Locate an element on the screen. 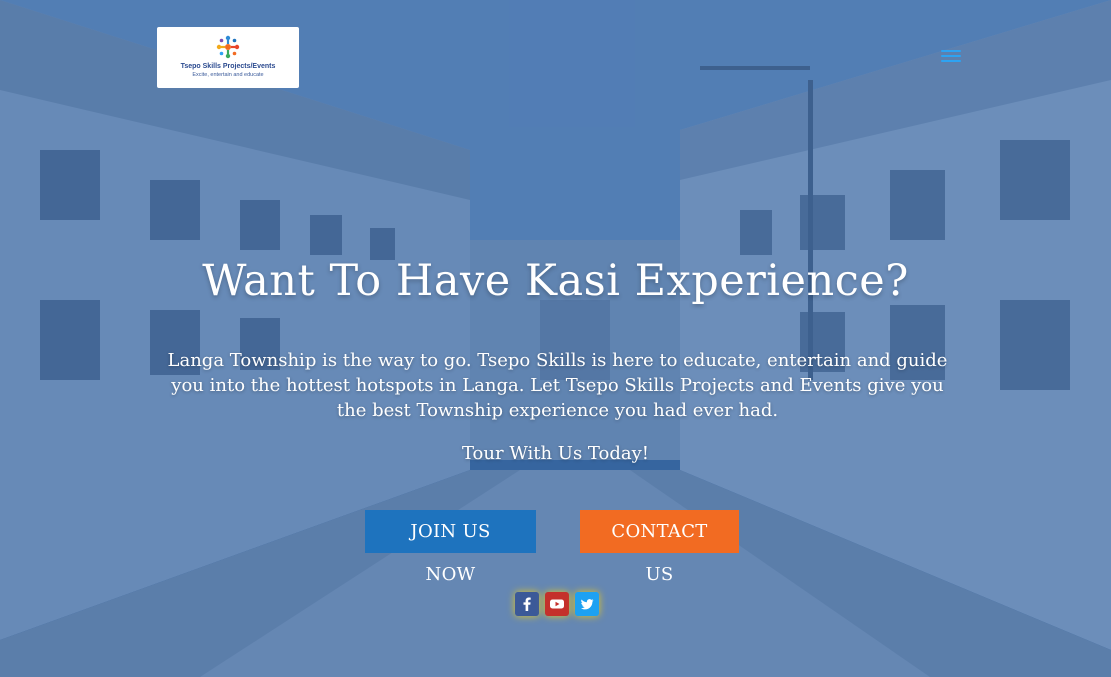 This screenshot has width=1111, height=677. logo-title: Tsepo Skills Projects/Events is located at coordinates (228, 66).